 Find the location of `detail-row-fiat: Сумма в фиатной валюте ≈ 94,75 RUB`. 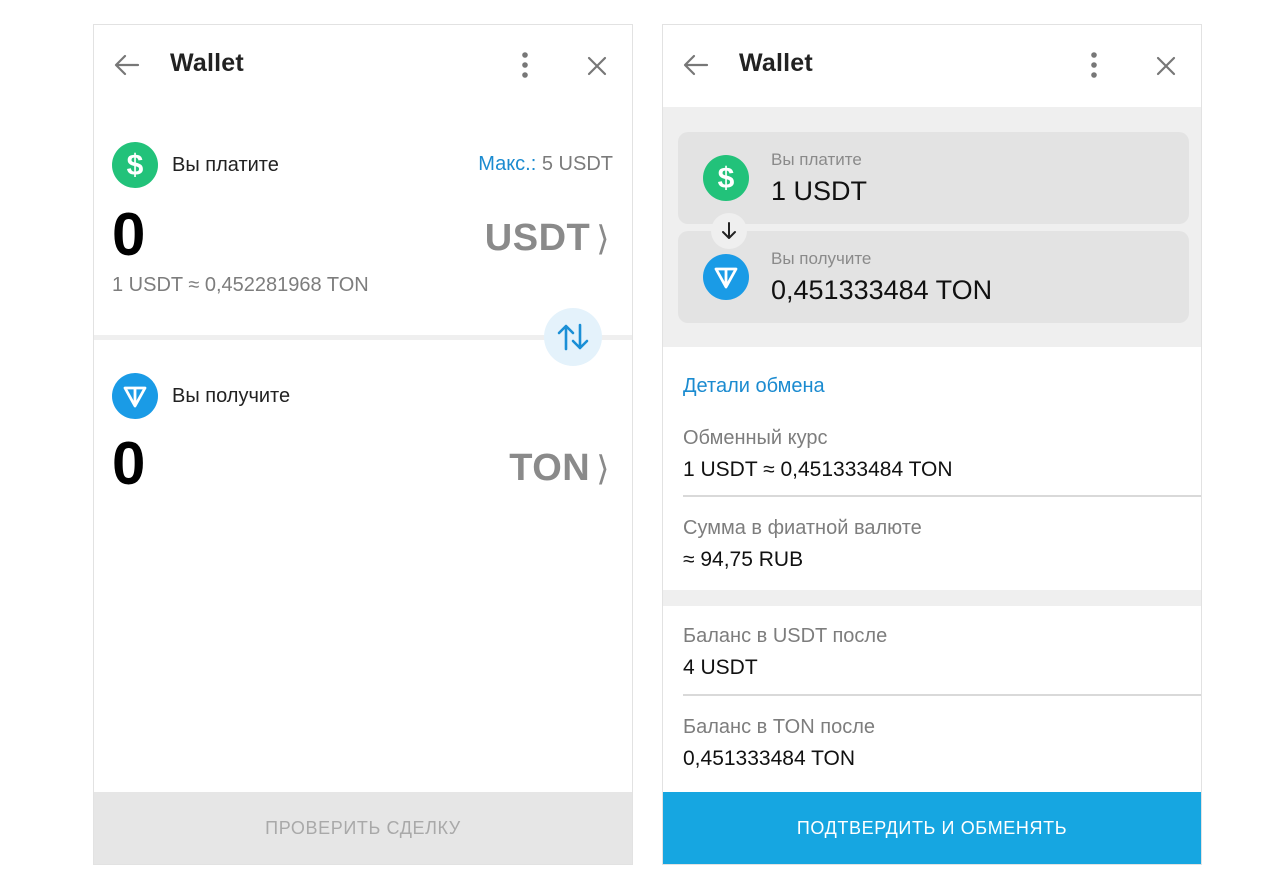

detail-row-fiat: Сумма в фиатной валюте ≈ 94,75 RUB is located at coordinates (942, 544).